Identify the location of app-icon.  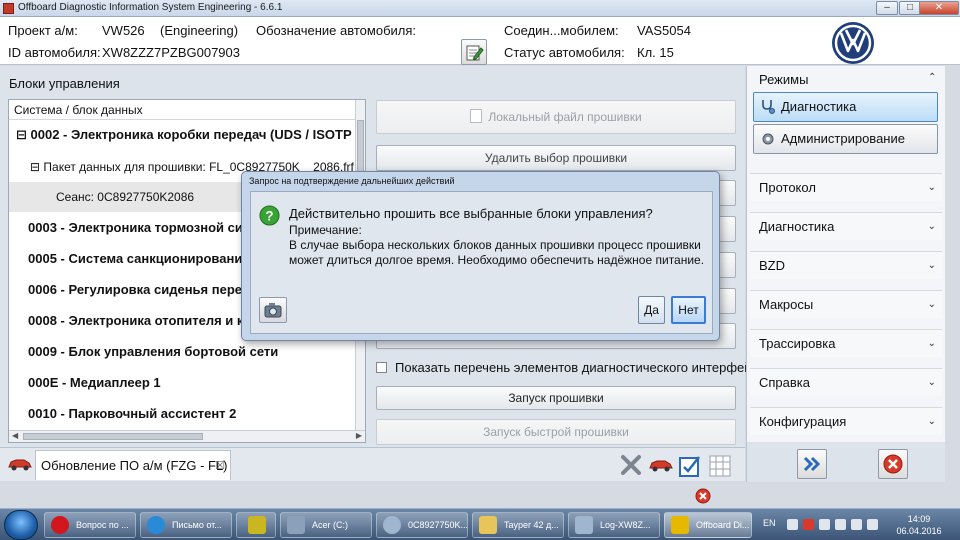
(257, 525).